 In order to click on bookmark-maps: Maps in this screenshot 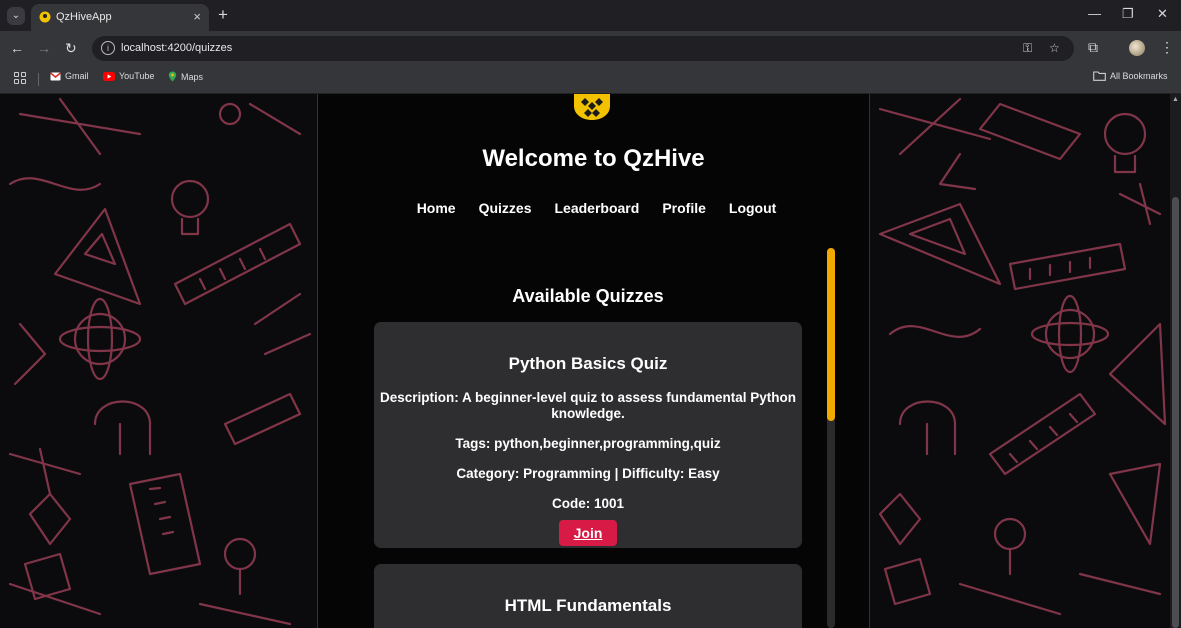, I will do `click(185, 76)`.